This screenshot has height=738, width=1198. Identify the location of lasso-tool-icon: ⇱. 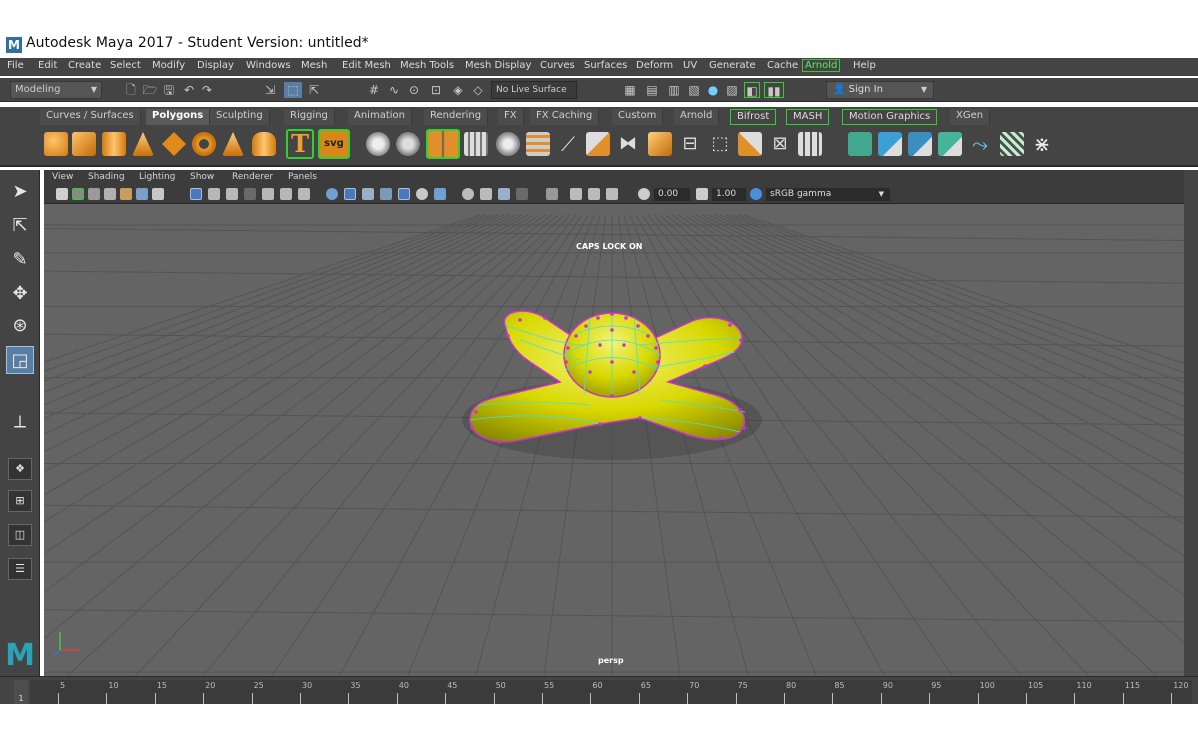
(20, 226).